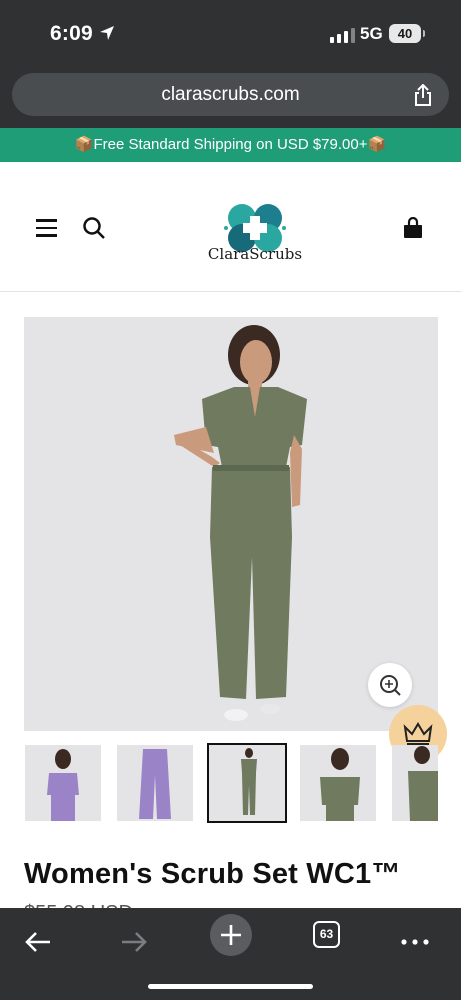 This screenshot has height=1000, width=461. Describe the element at coordinates (94, 228) in the screenshot. I see `search-icon` at that location.